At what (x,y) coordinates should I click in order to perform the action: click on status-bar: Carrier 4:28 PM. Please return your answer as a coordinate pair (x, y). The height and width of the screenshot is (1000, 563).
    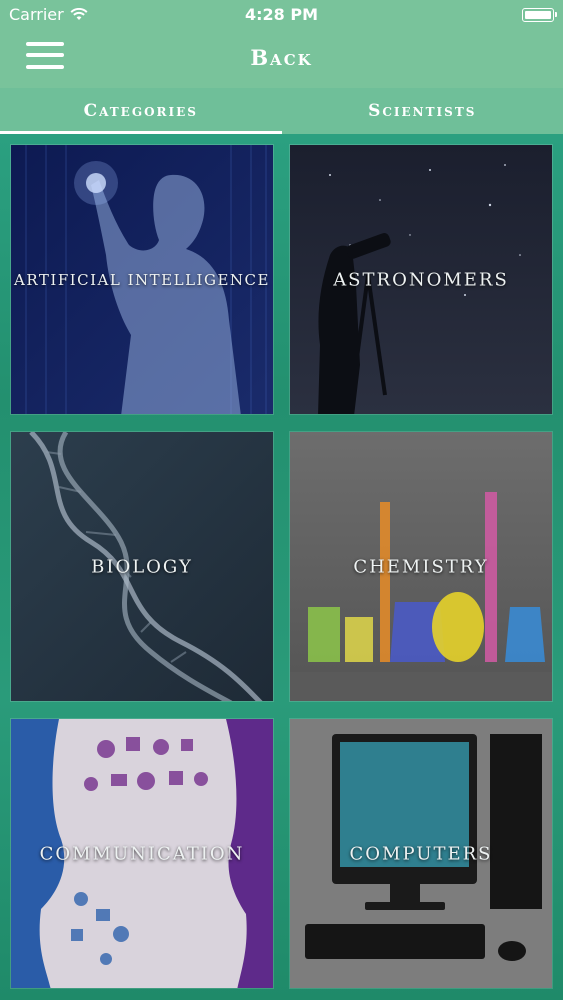
    Looking at the image, I should click on (281, 15).